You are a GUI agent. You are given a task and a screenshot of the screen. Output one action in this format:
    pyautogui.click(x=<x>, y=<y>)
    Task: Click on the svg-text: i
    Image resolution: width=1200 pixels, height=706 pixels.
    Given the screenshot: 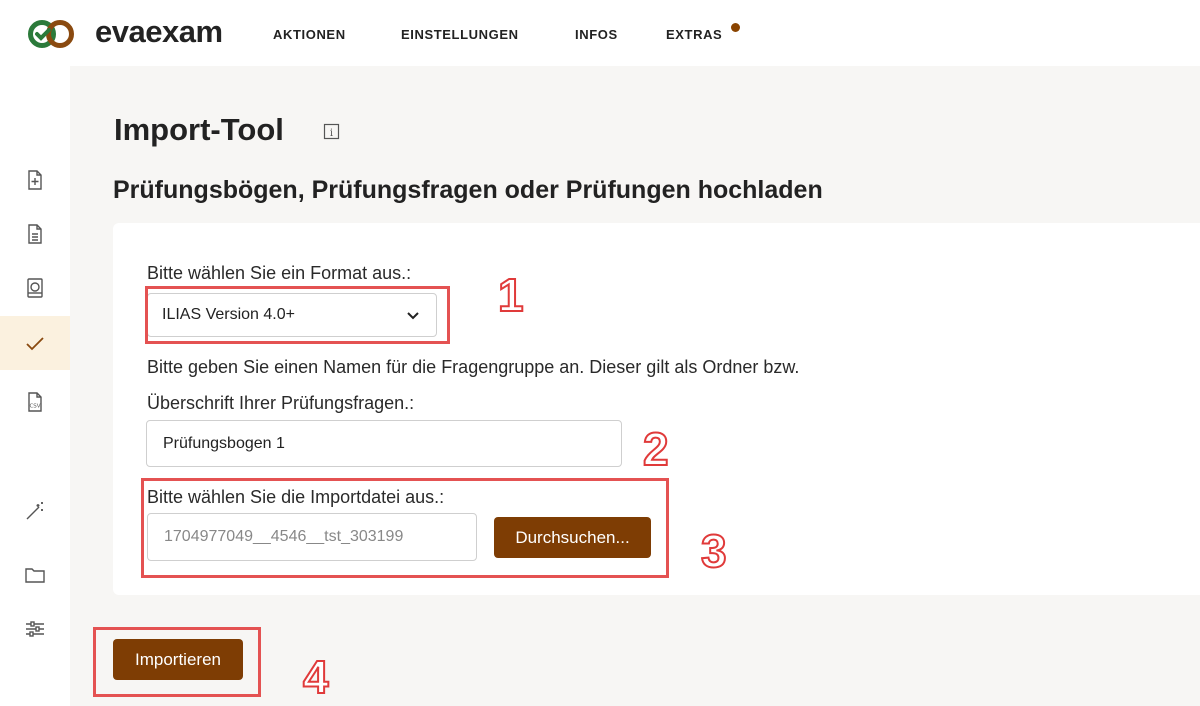 What is the action you would take?
    pyautogui.click(x=331, y=133)
    